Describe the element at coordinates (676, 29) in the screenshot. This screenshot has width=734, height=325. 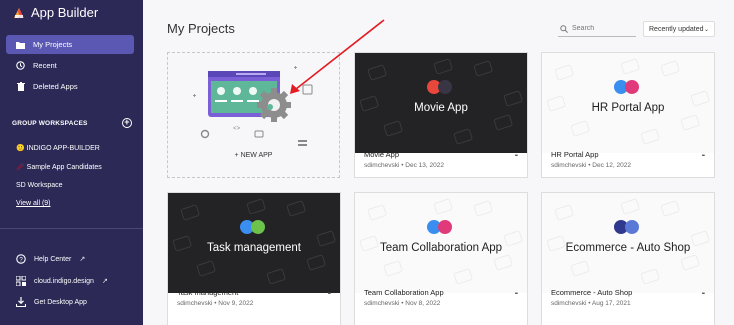
I see `sort-label: Recently updated` at that location.